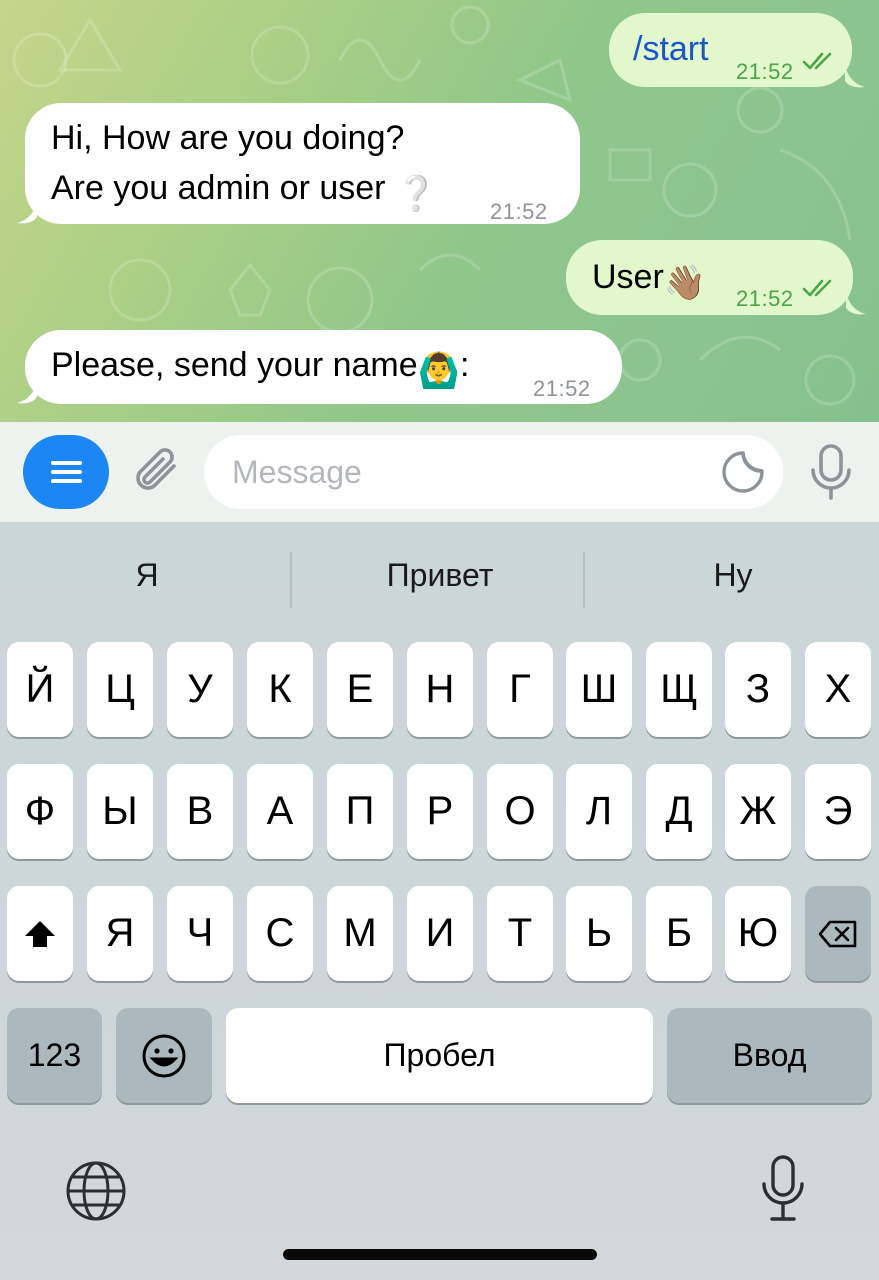 This screenshot has width=879, height=1280. I want to click on question-emoji: ❔, so click(416, 194).